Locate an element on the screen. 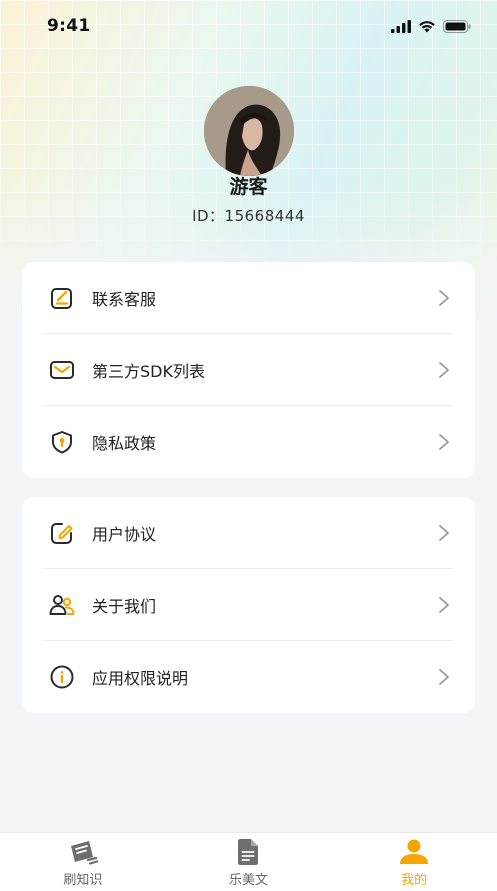 This screenshot has width=497, height=891. document-icon is located at coordinates (248, 851).